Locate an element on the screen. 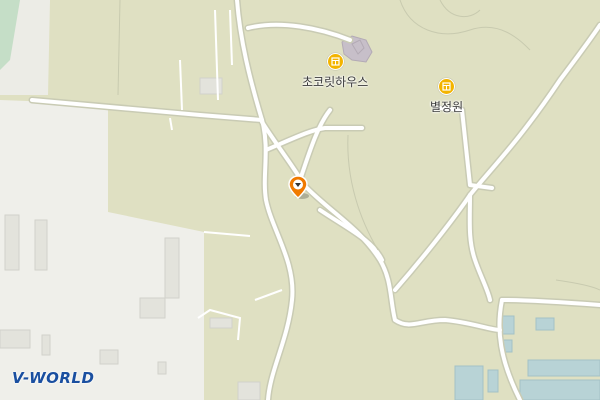  poi-label: 별정원 is located at coordinates (447, 107).